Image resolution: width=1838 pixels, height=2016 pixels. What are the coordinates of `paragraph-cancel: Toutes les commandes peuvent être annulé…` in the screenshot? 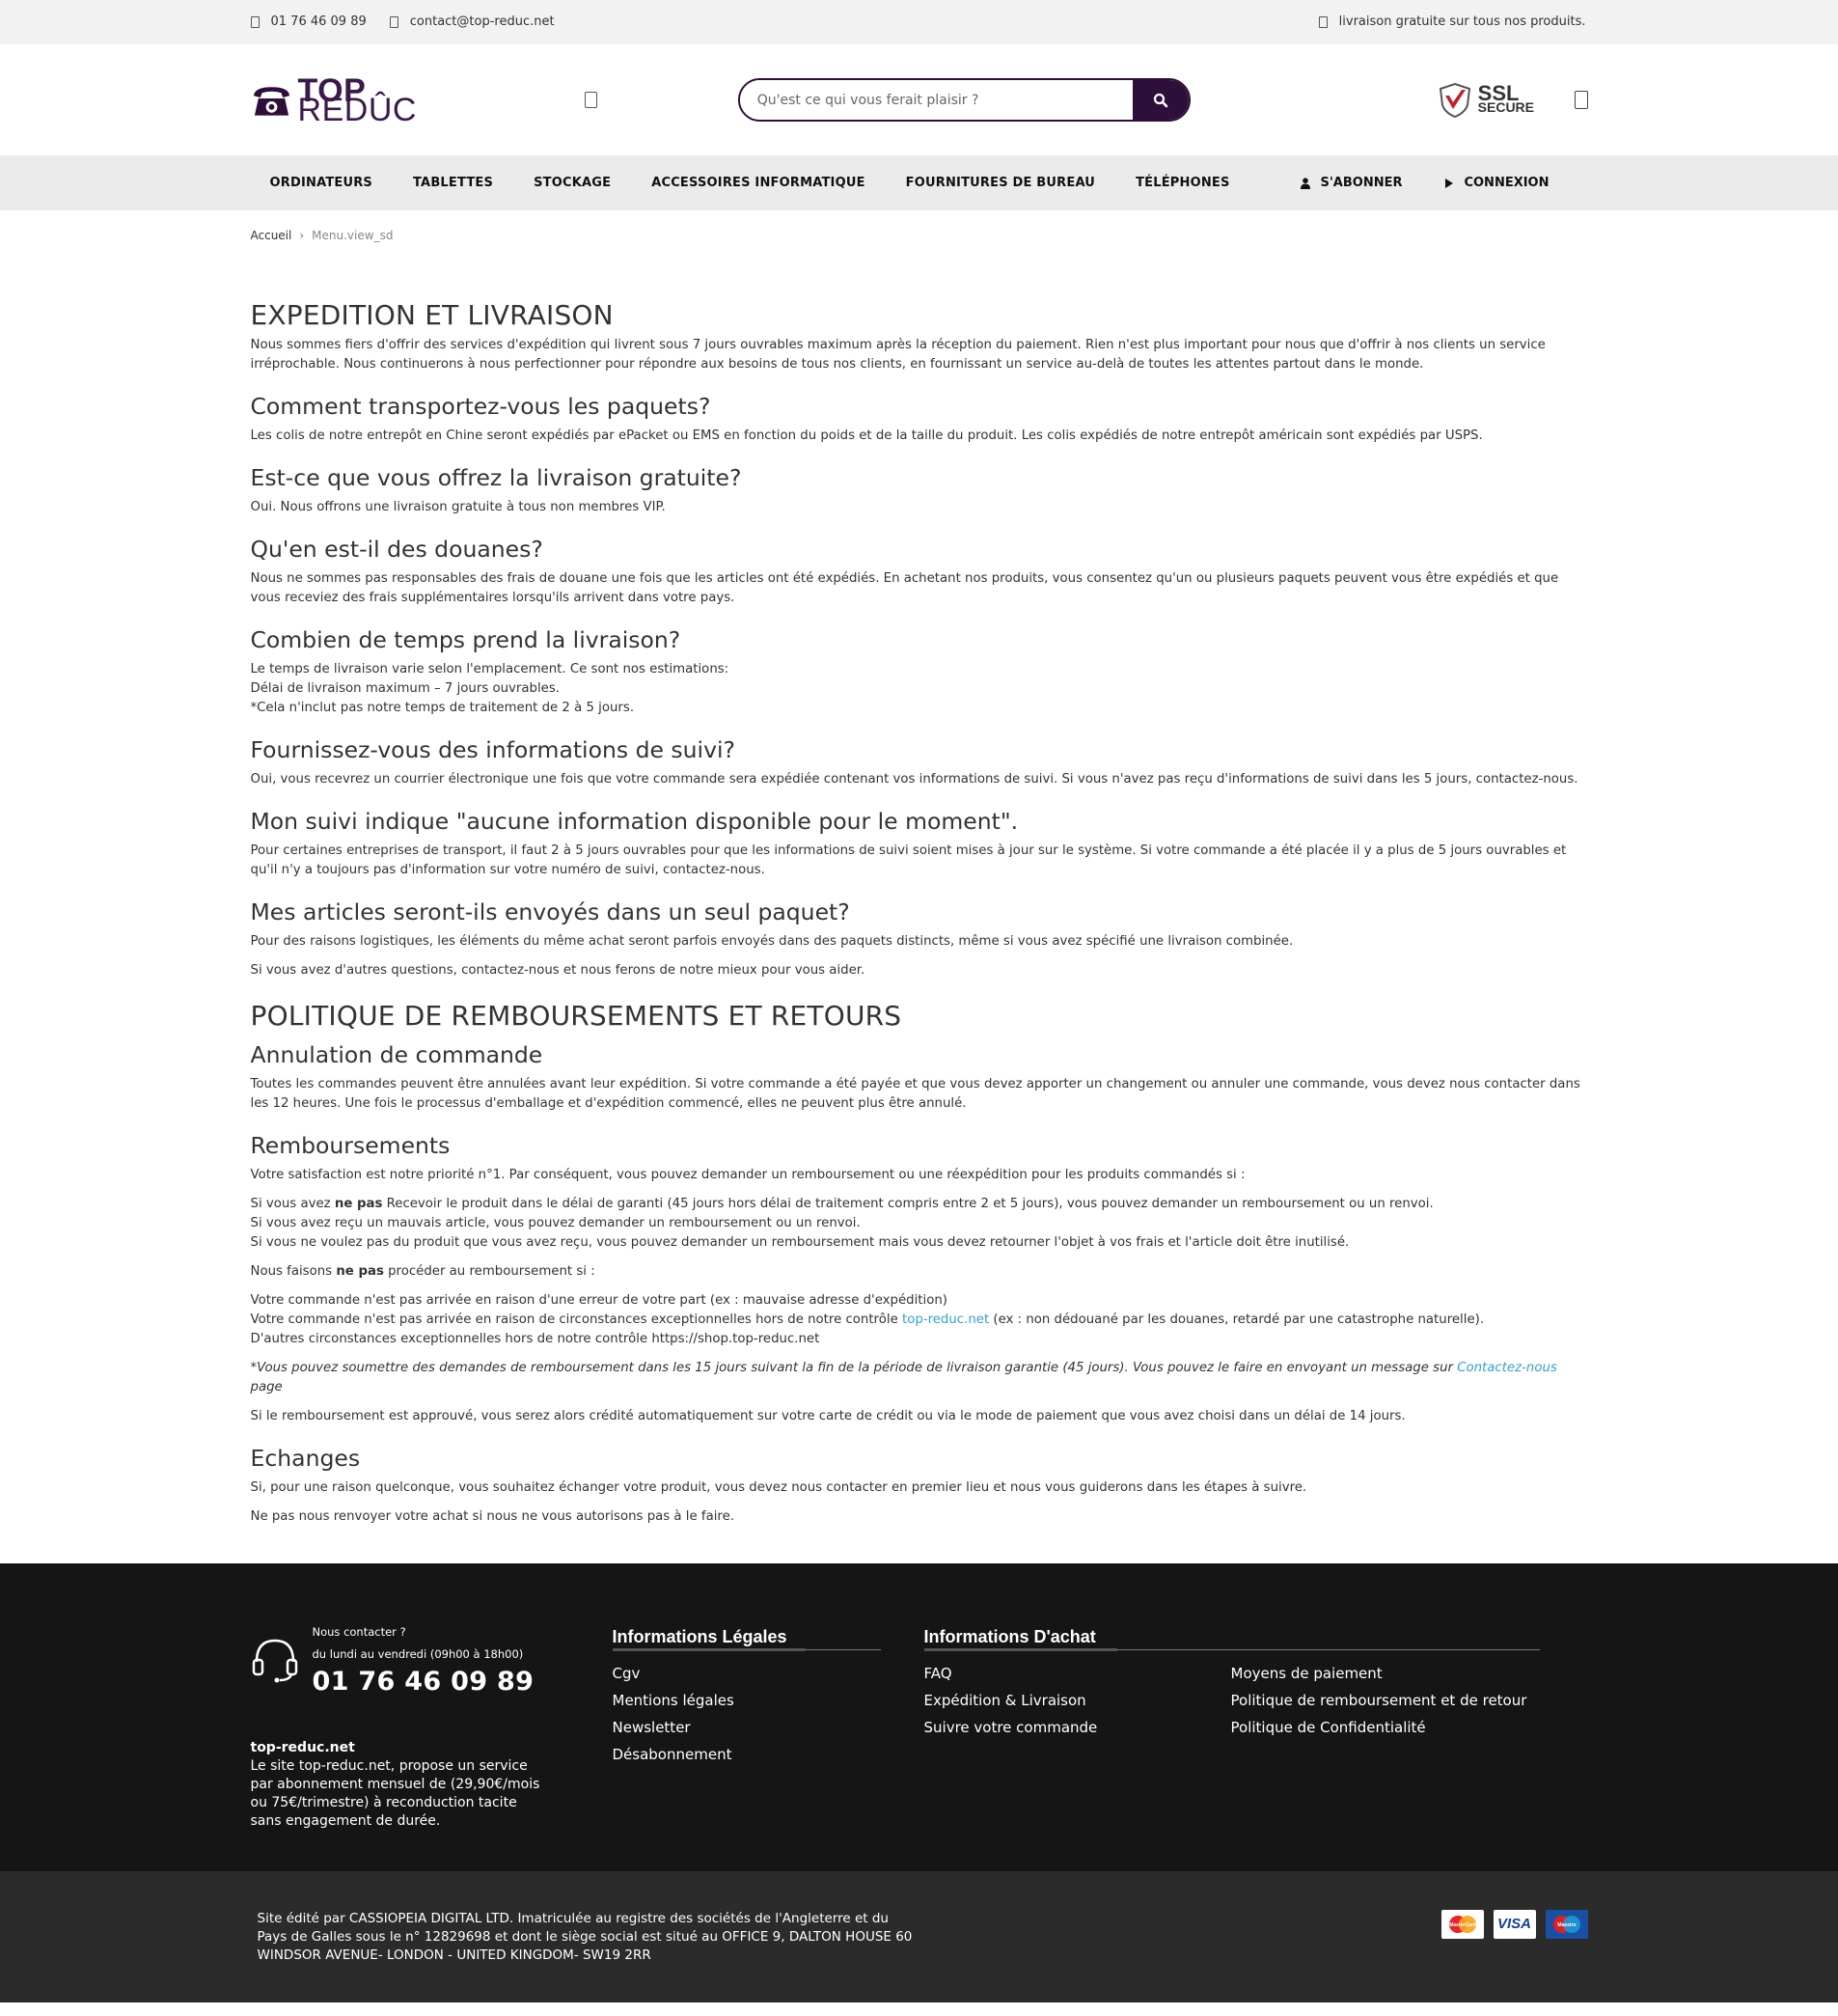 It's located at (915, 1094).